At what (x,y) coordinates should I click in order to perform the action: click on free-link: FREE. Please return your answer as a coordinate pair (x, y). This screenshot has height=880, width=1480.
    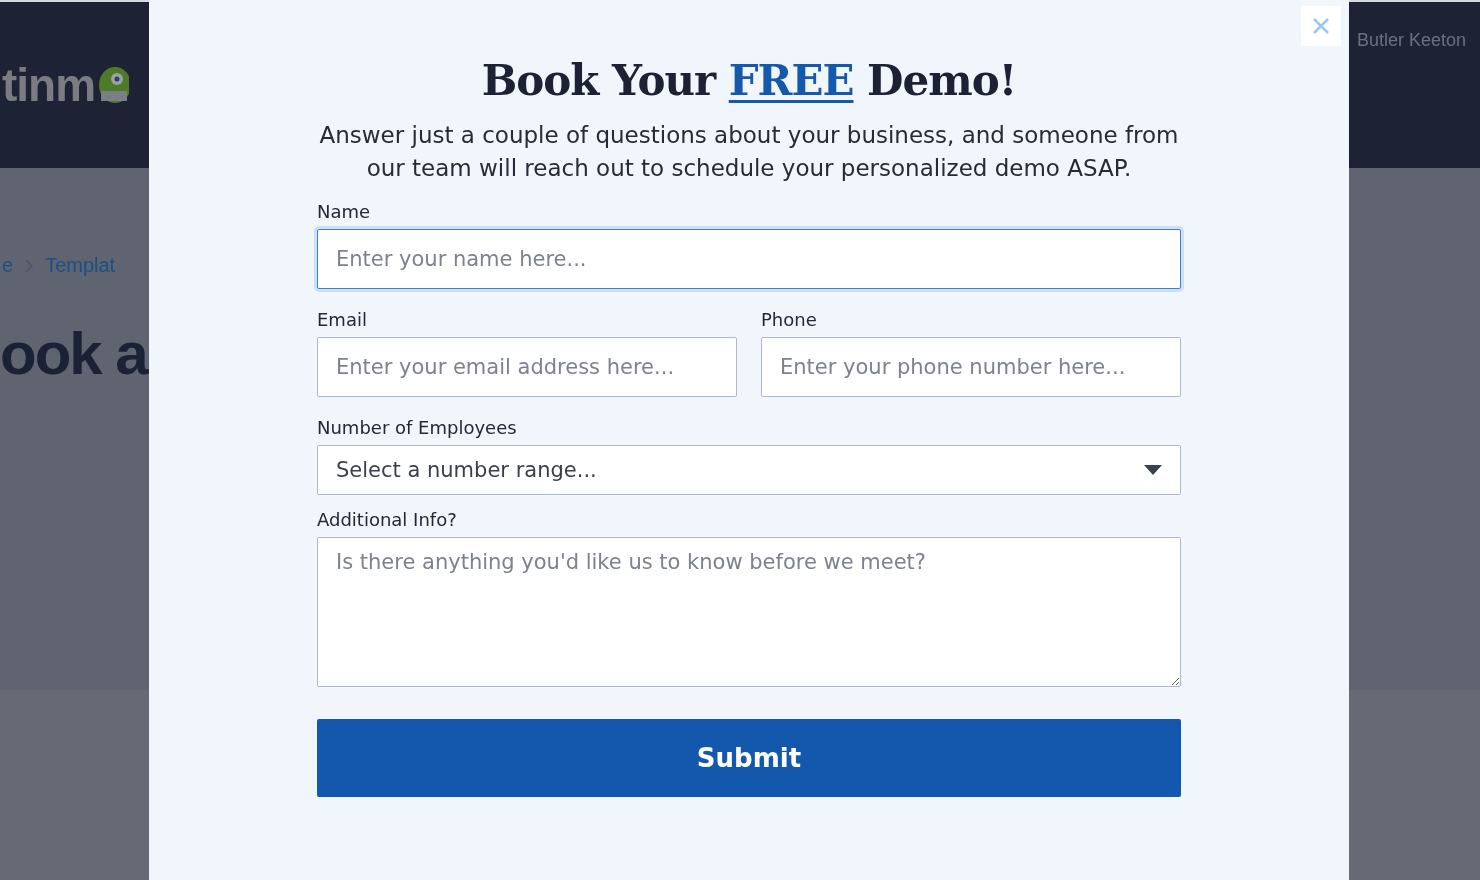
    Looking at the image, I should click on (791, 80).